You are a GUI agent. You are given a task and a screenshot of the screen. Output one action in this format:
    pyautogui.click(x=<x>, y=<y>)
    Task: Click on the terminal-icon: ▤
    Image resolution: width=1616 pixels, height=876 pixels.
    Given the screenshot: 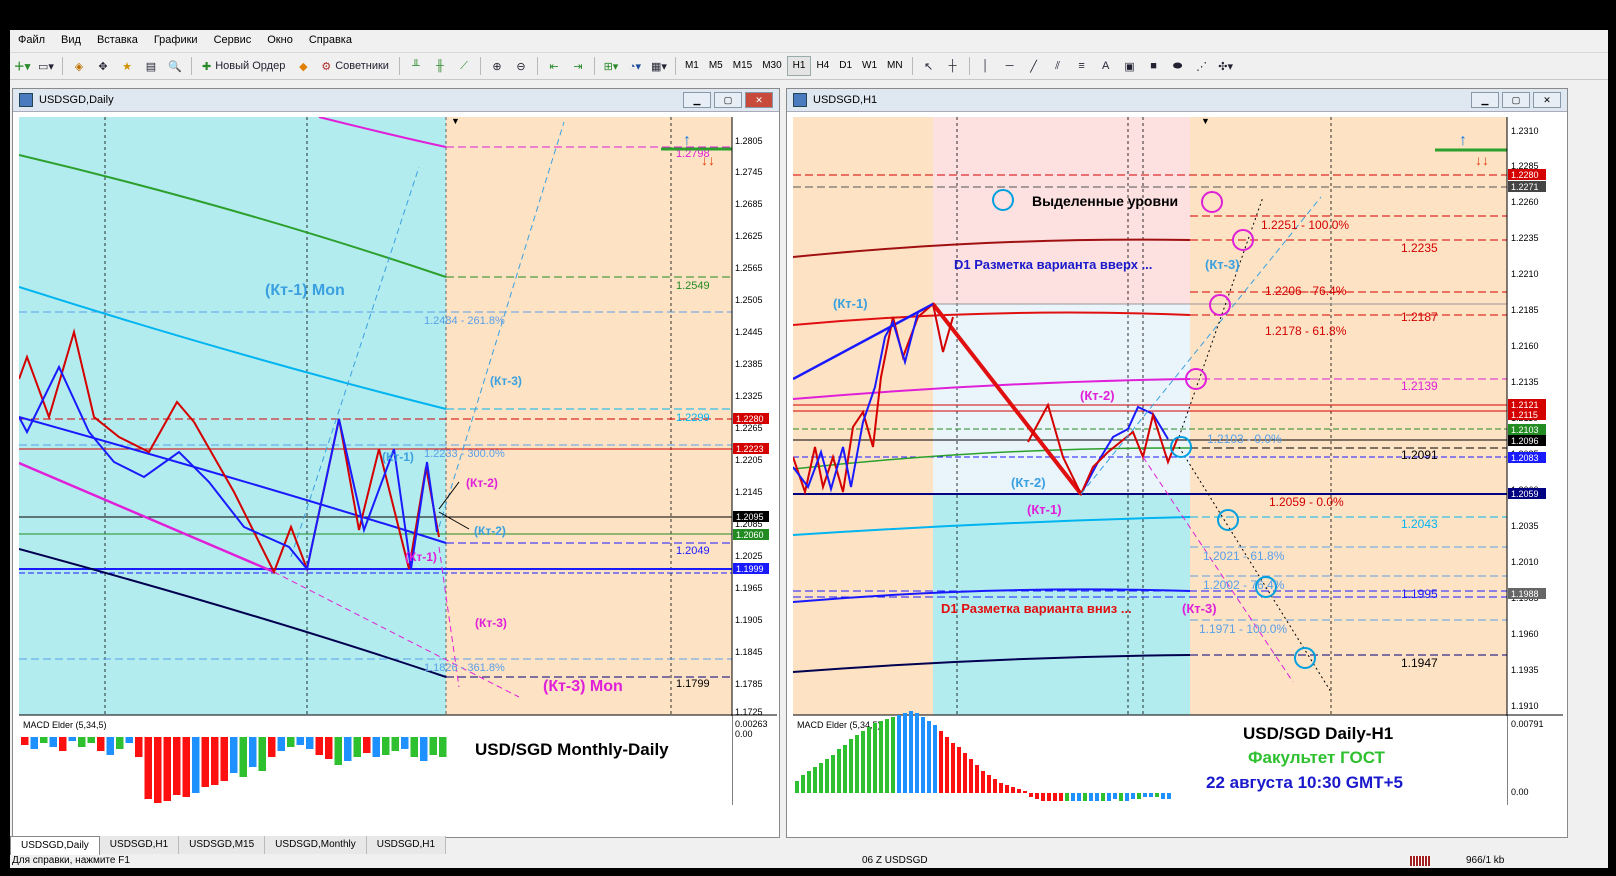 What is the action you would take?
    pyautogui.click(x=151, y=66)
    